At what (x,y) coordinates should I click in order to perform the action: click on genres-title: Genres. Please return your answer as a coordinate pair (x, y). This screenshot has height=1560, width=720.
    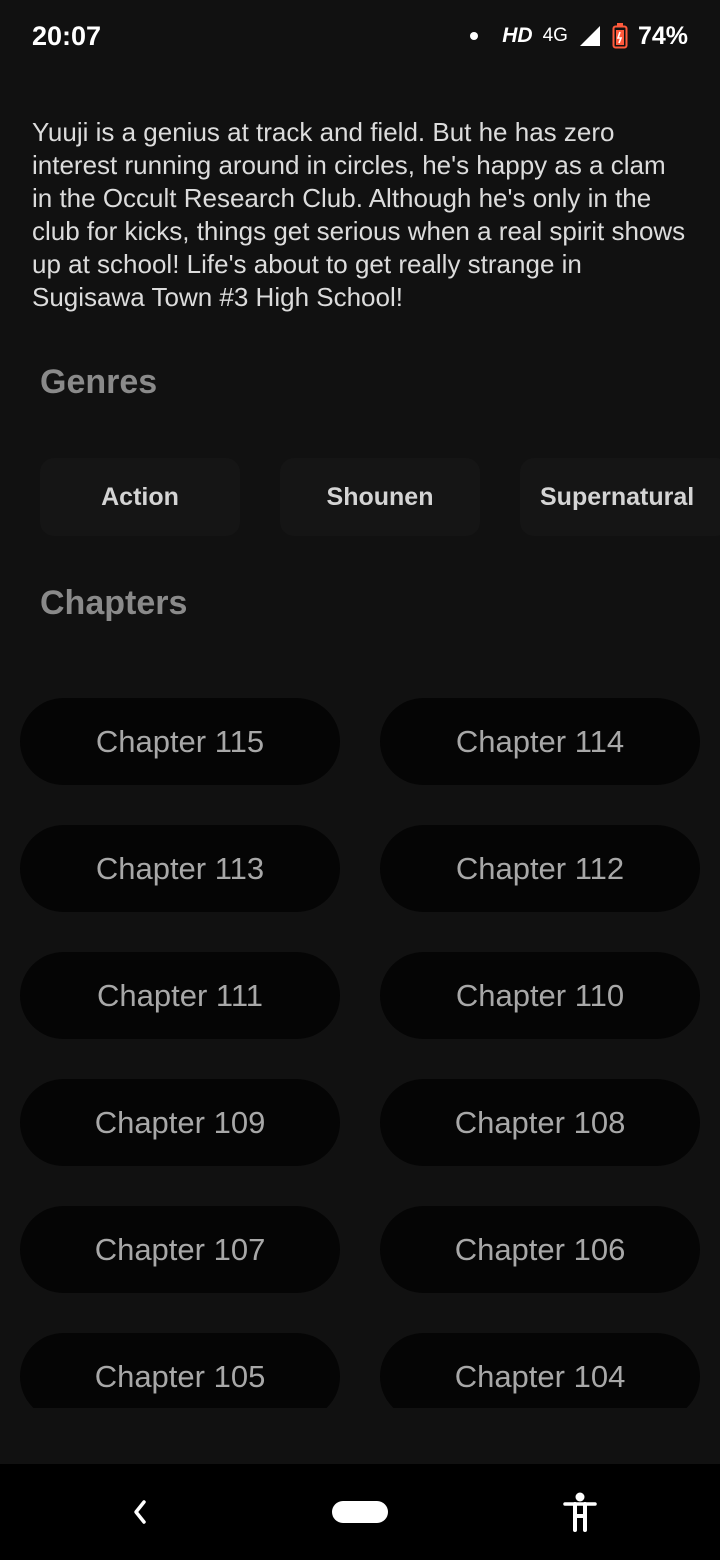
    Looking at the image, I should click on (99, 382).